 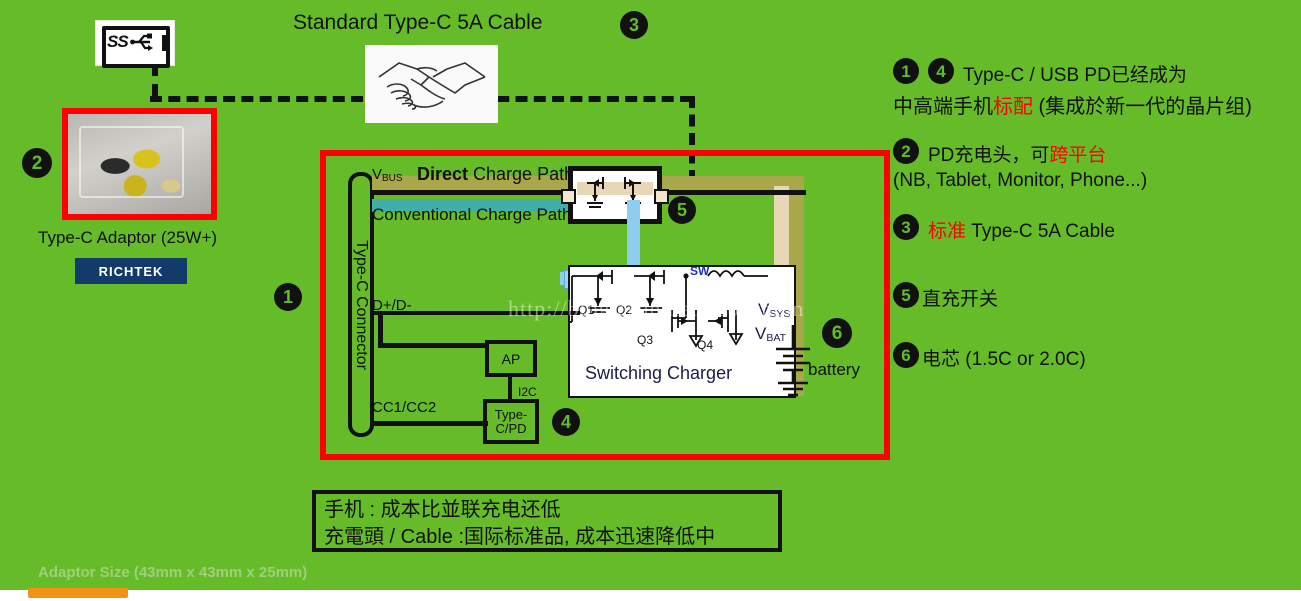 I want to click on ap-block: AP, so click(x=511, y=358).